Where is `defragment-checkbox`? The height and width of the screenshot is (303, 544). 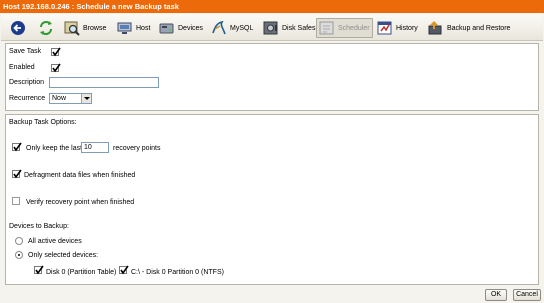
defragment-checkbox is located at coordinates (17, 174).